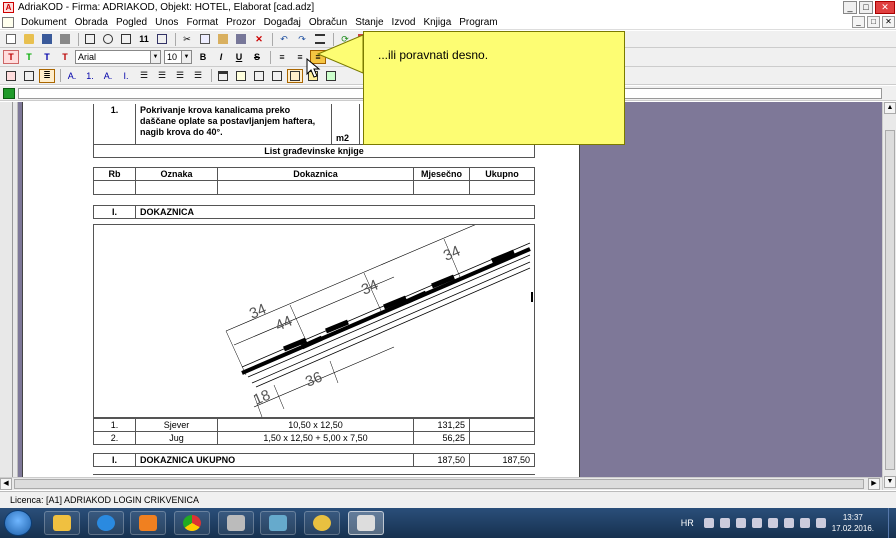  What do you see at coordinates (132, 22) in the screenshot?
I see `menu-pogled: Pogled` at bounding box center [132, 22].